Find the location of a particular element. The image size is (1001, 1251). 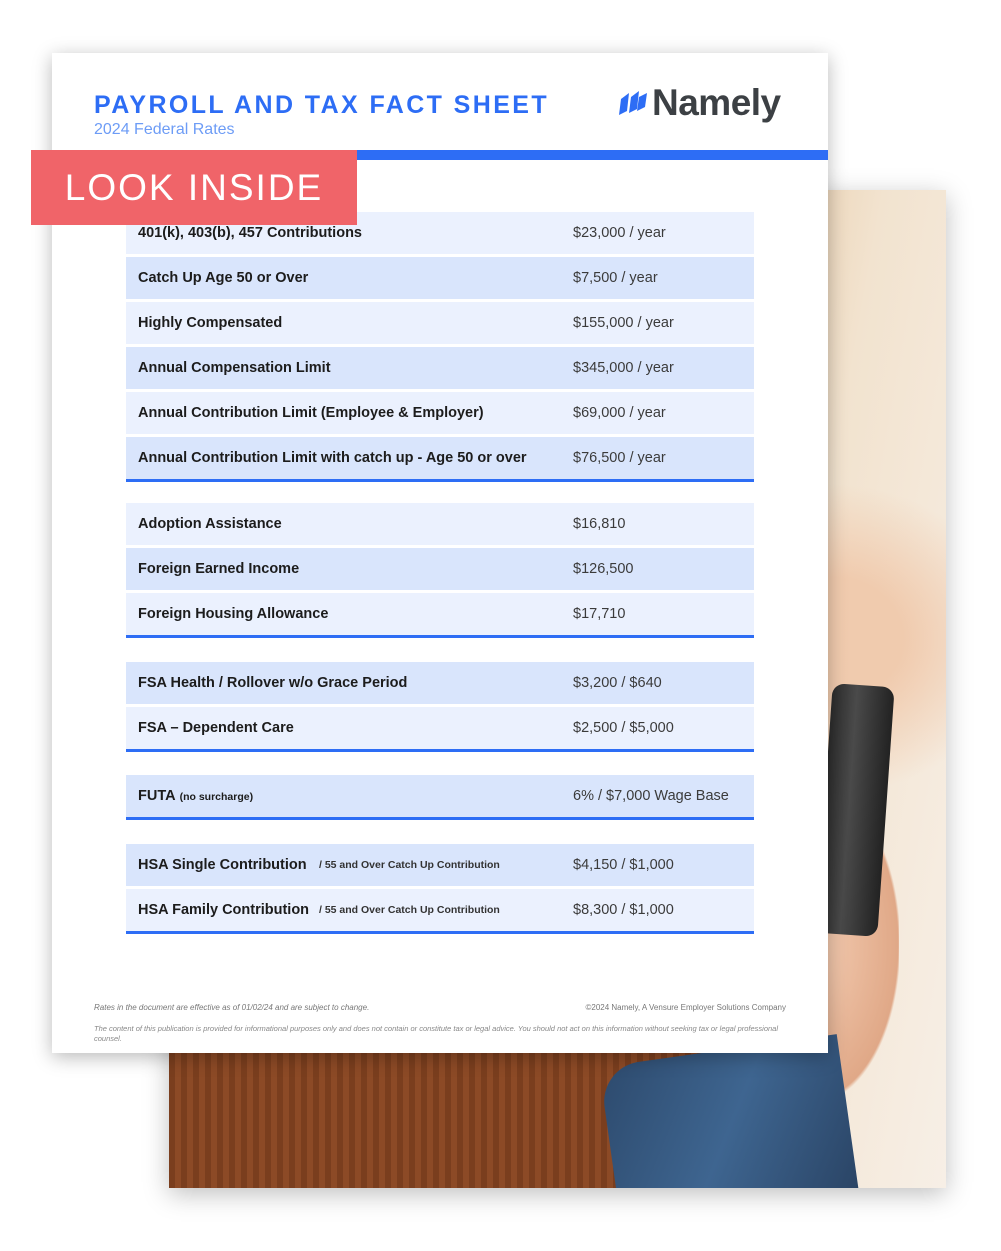

page-subtitle: 2024 Federal Rates is located at coordinates (164, 129).